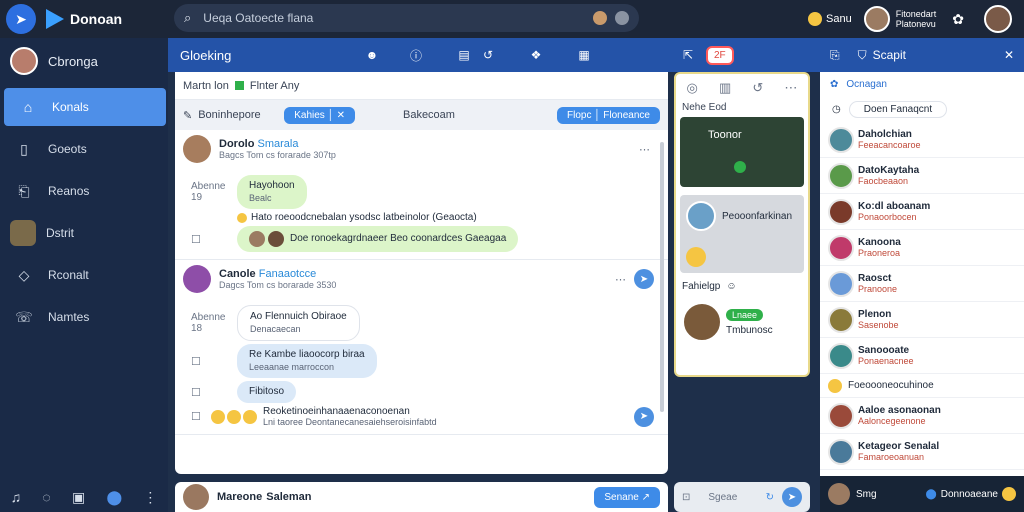 The image size is (1024, 512). I want to click on list-item: Aaloe asonaonan Aaloncegeenone, so click(922, 416).